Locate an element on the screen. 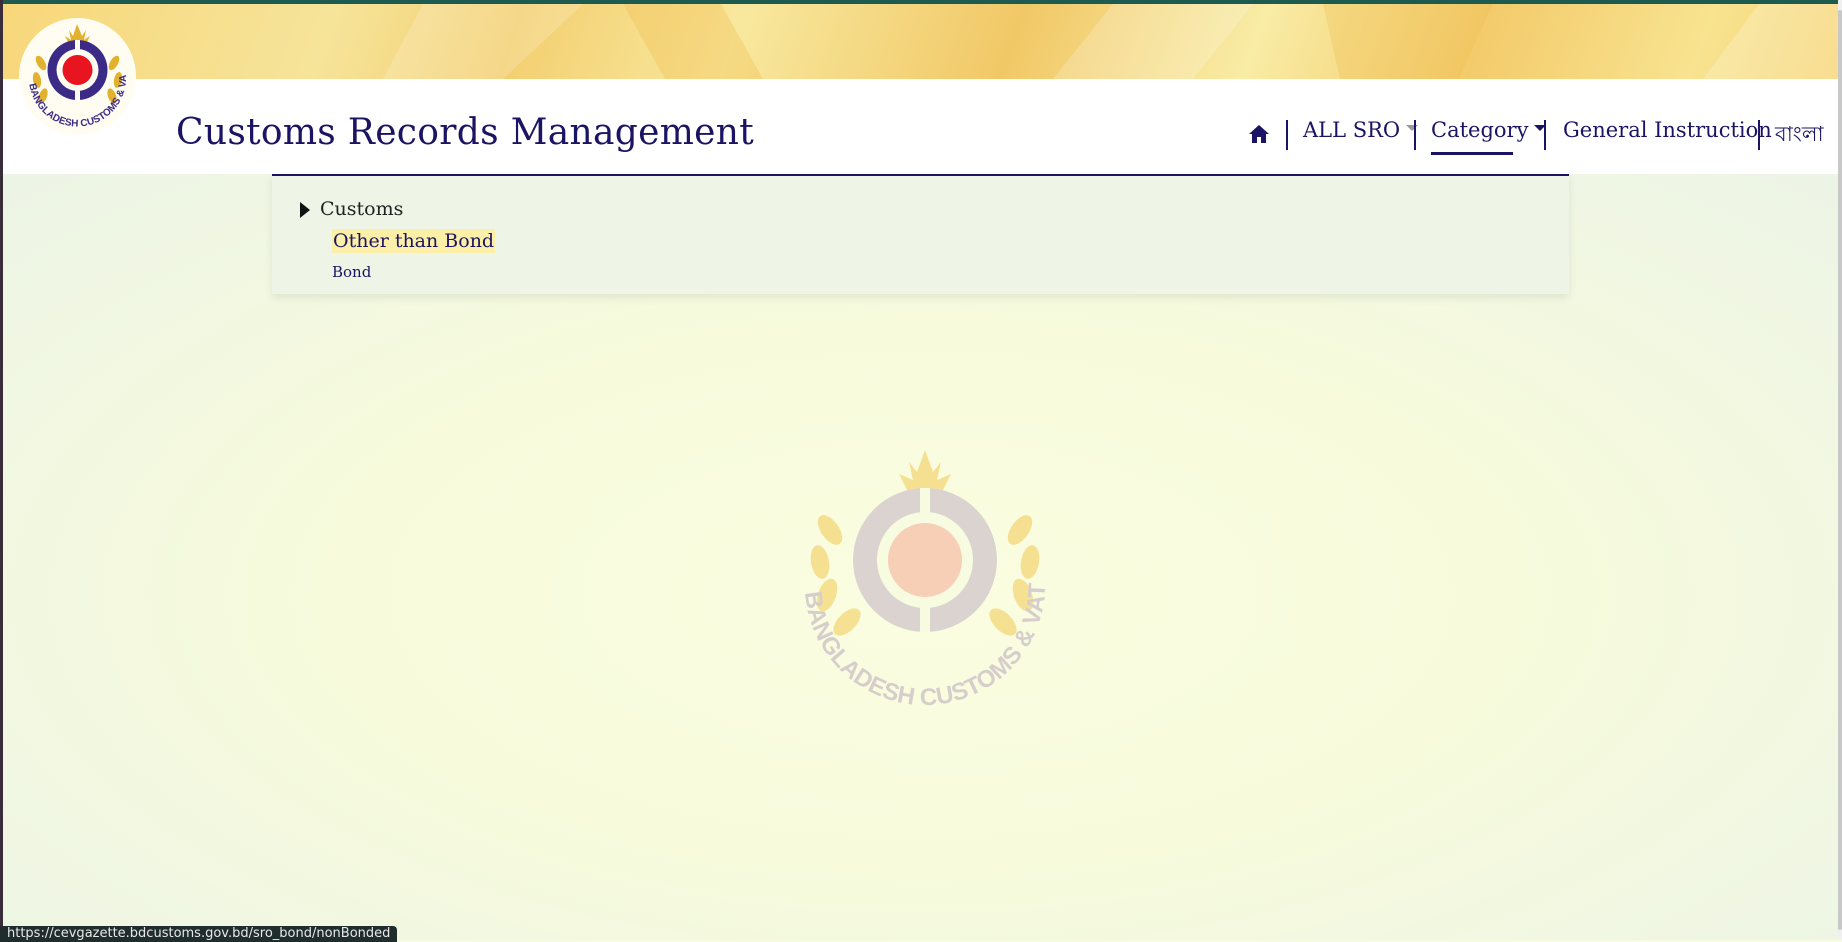 The width and height of the screenshot is (1842, 942). chevron-down-icon is located at coordinates (1412, 127).